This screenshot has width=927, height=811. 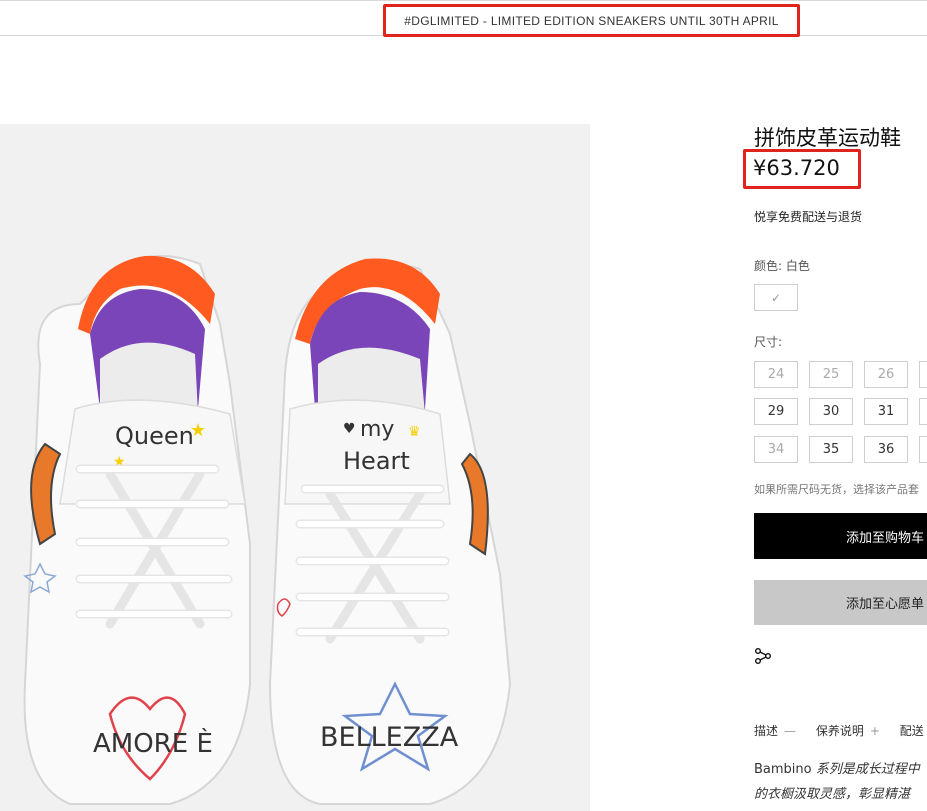 What do you see at coordinates (782, 266) in the screenshot?
I see `color-label: 颜色: 白色` at bounding box center [782, 266].